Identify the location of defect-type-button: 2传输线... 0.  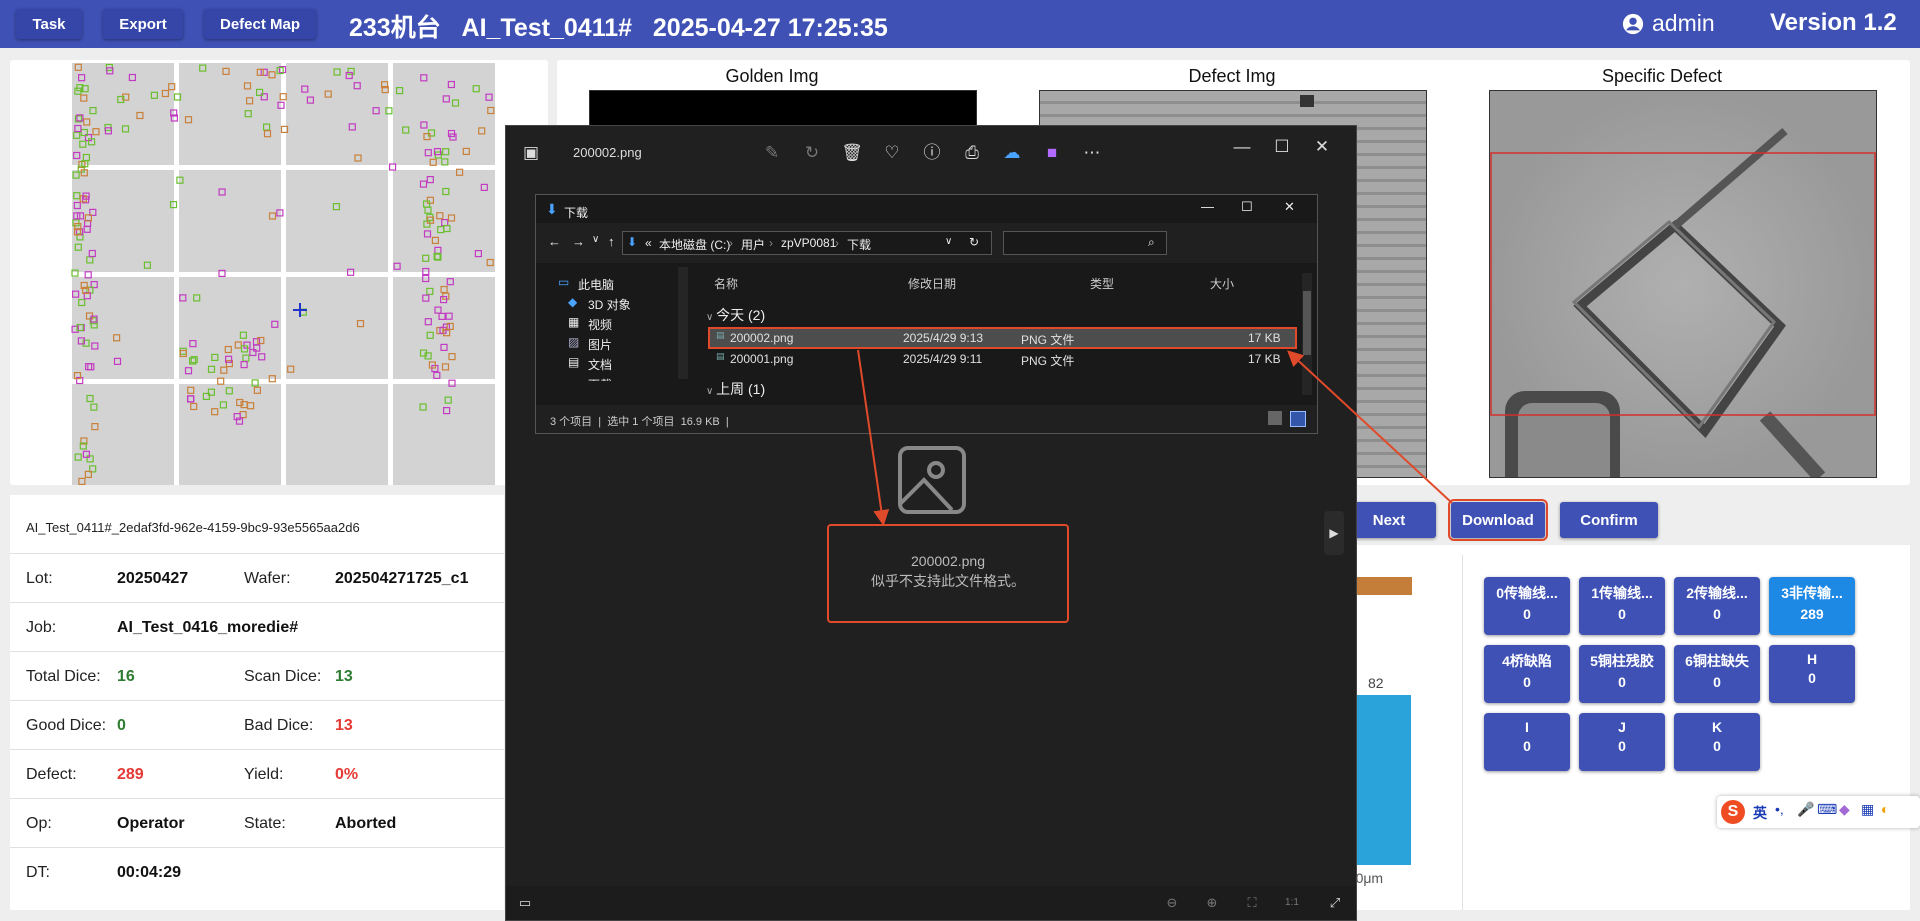
(1717, 606).